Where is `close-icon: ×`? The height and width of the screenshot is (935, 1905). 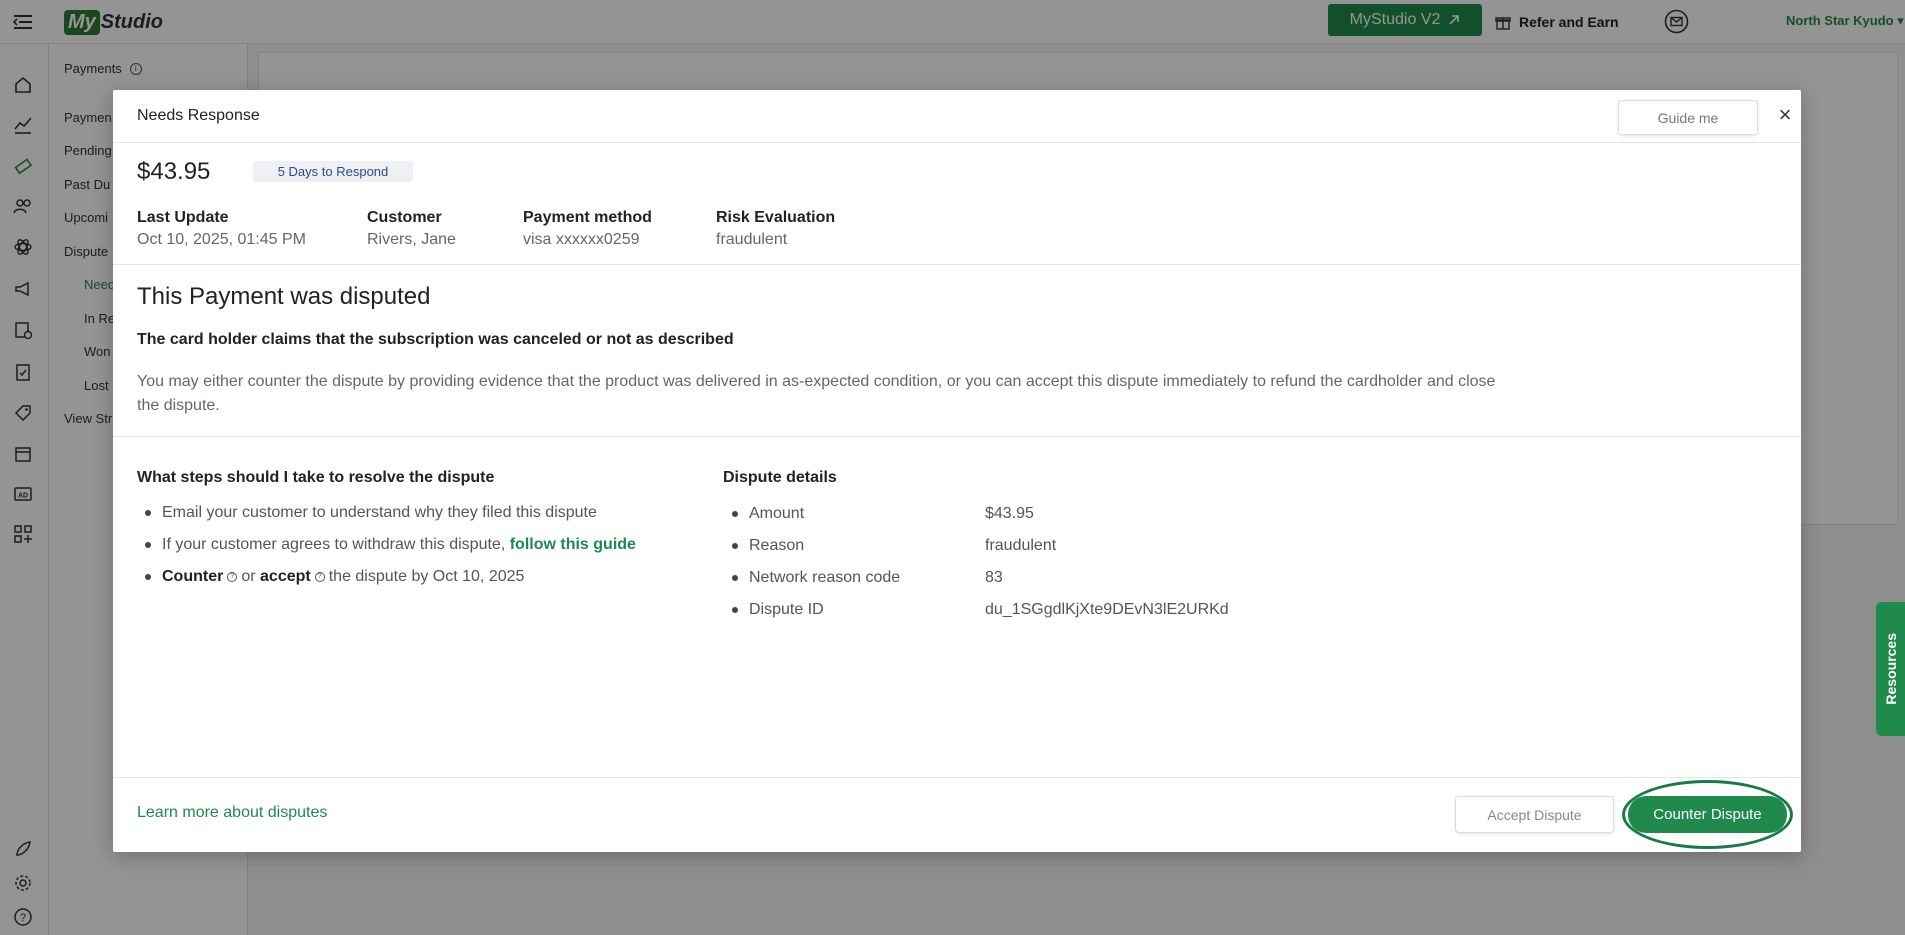 close-icon: × is located at coordinates (1785, 114).